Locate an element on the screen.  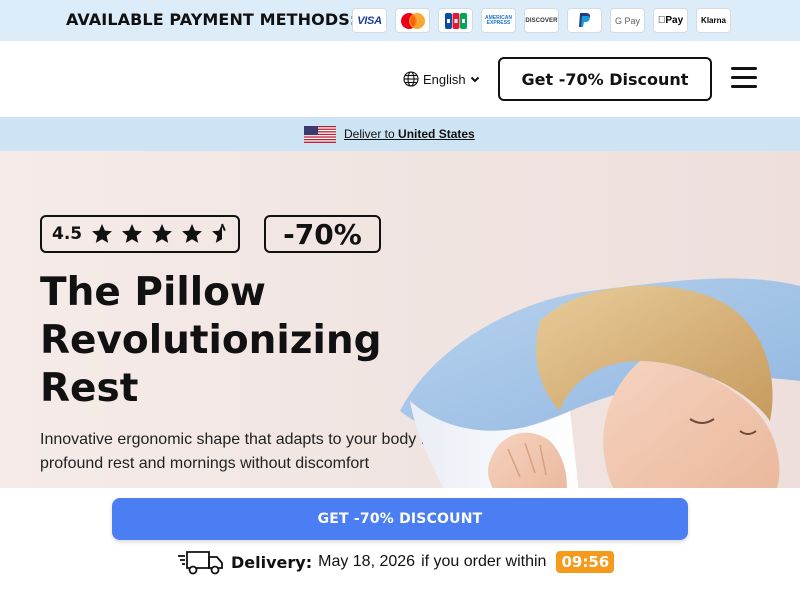
language-selector: English is located at coordinates (441, 79).